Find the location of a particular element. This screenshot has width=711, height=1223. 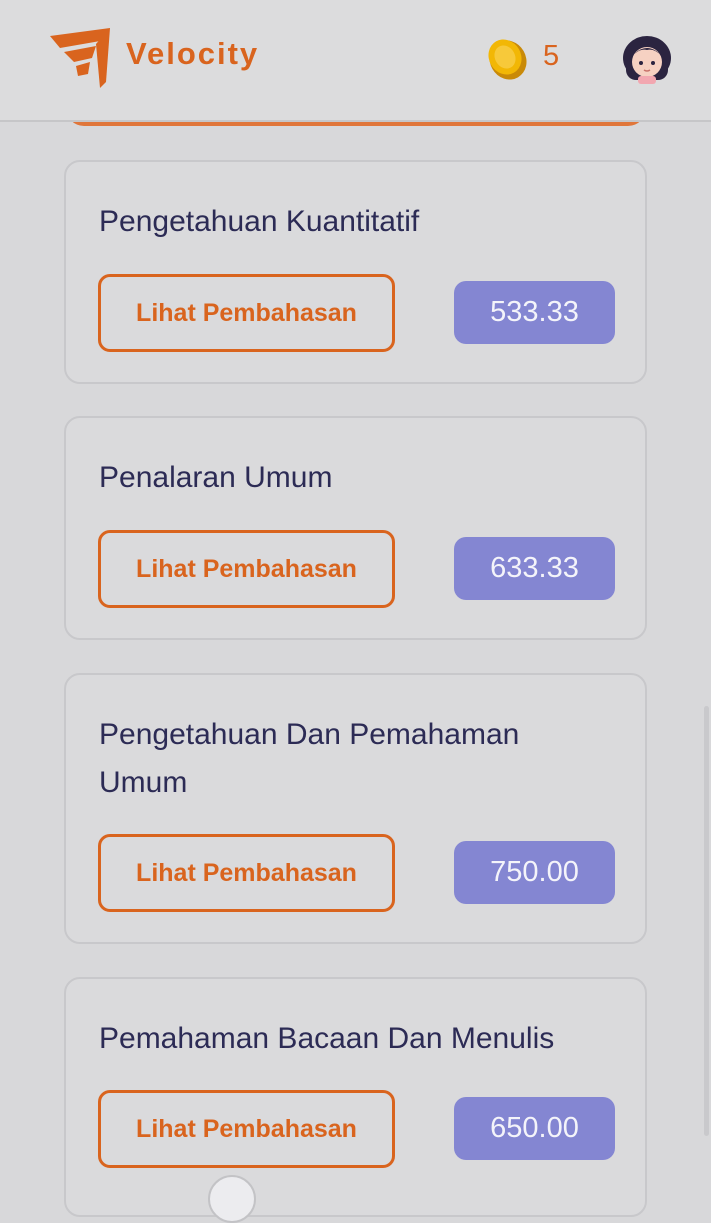

score-badge: 633.33 is located at coordinates (534, 568).